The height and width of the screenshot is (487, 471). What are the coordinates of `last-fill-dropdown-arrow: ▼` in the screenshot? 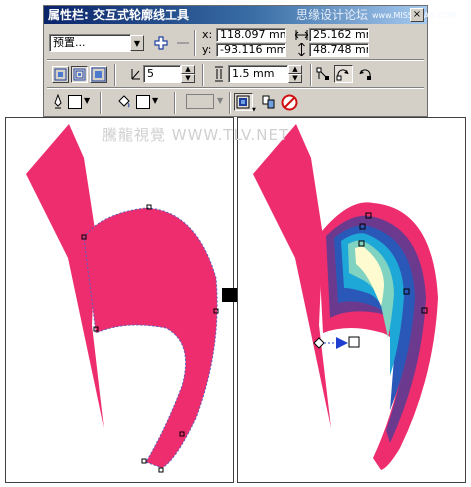 It's located at (220, 100).